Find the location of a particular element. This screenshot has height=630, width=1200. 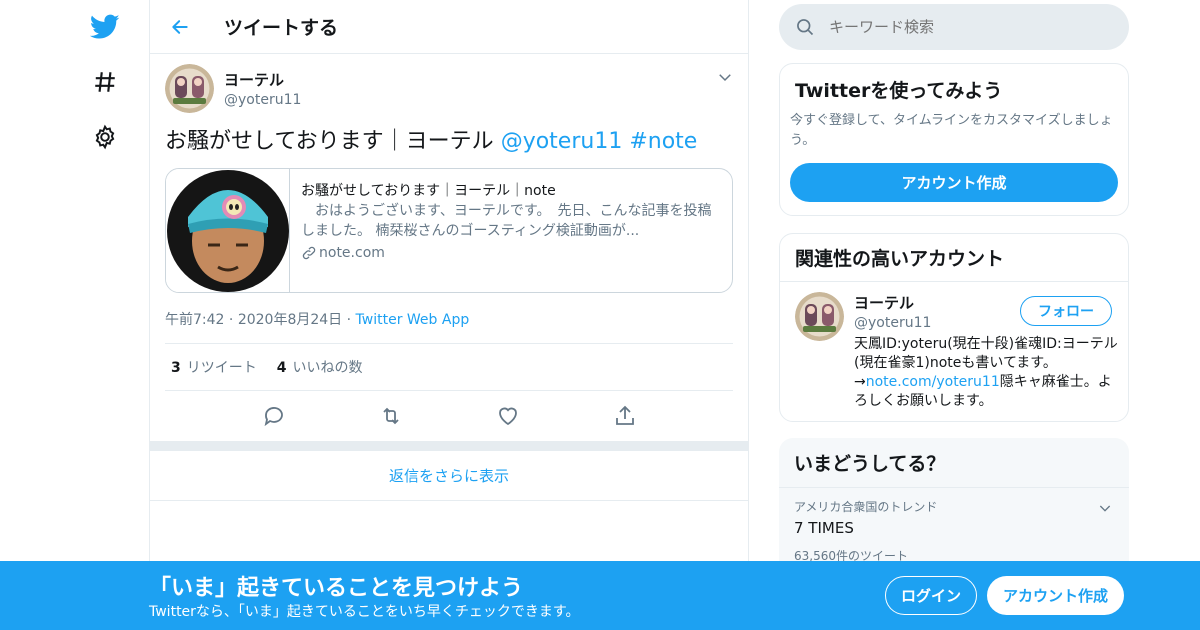

tweet-author: ヨーテル @yoteru11 is located at coordinates (449, 88).